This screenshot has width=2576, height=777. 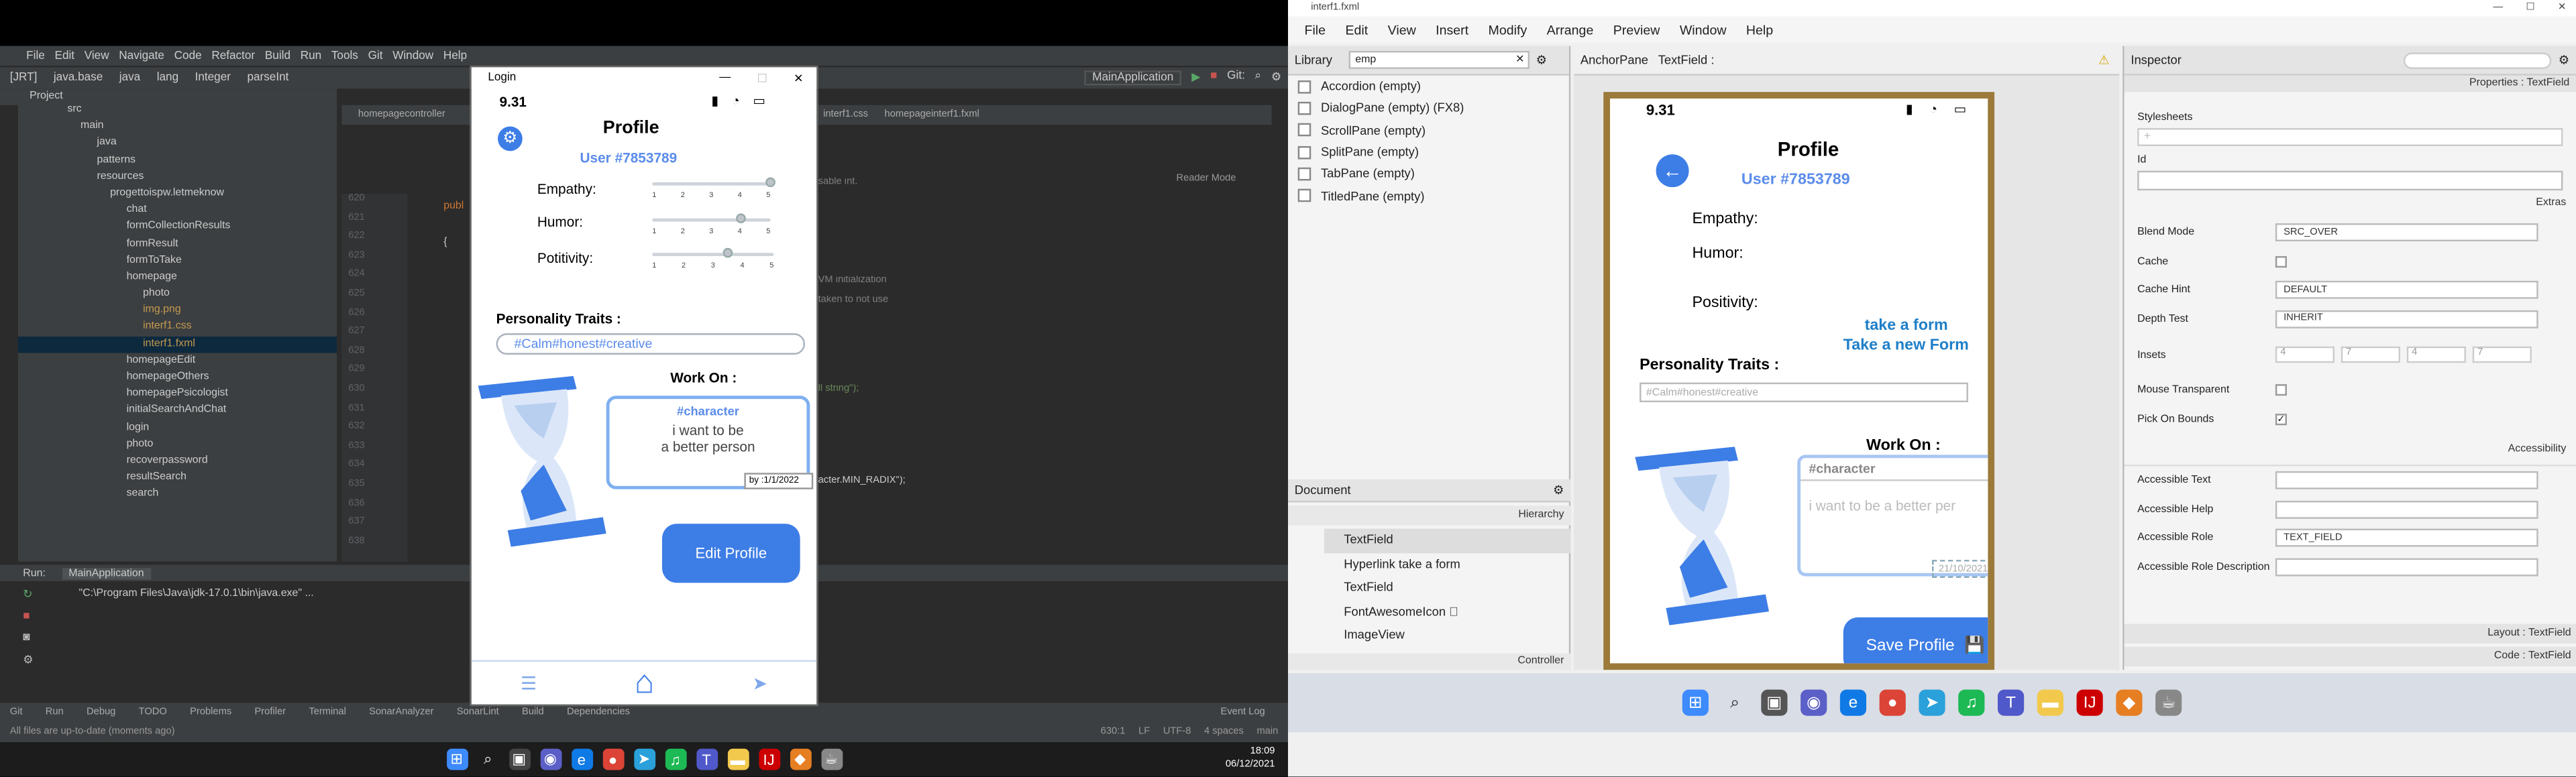 I want to click on tree-item: img.png, so click(x=177, y=310).